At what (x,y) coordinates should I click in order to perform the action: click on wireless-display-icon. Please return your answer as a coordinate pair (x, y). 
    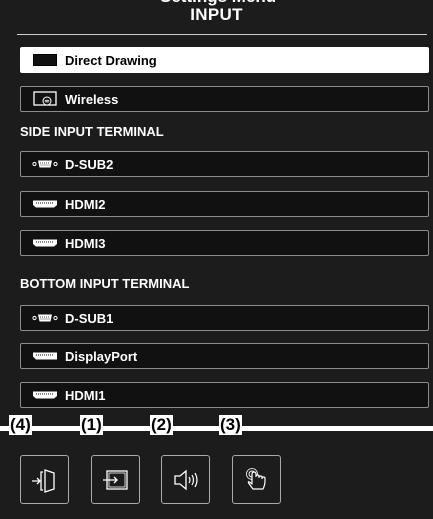
    Looking at the image, I should click on (45, 98).